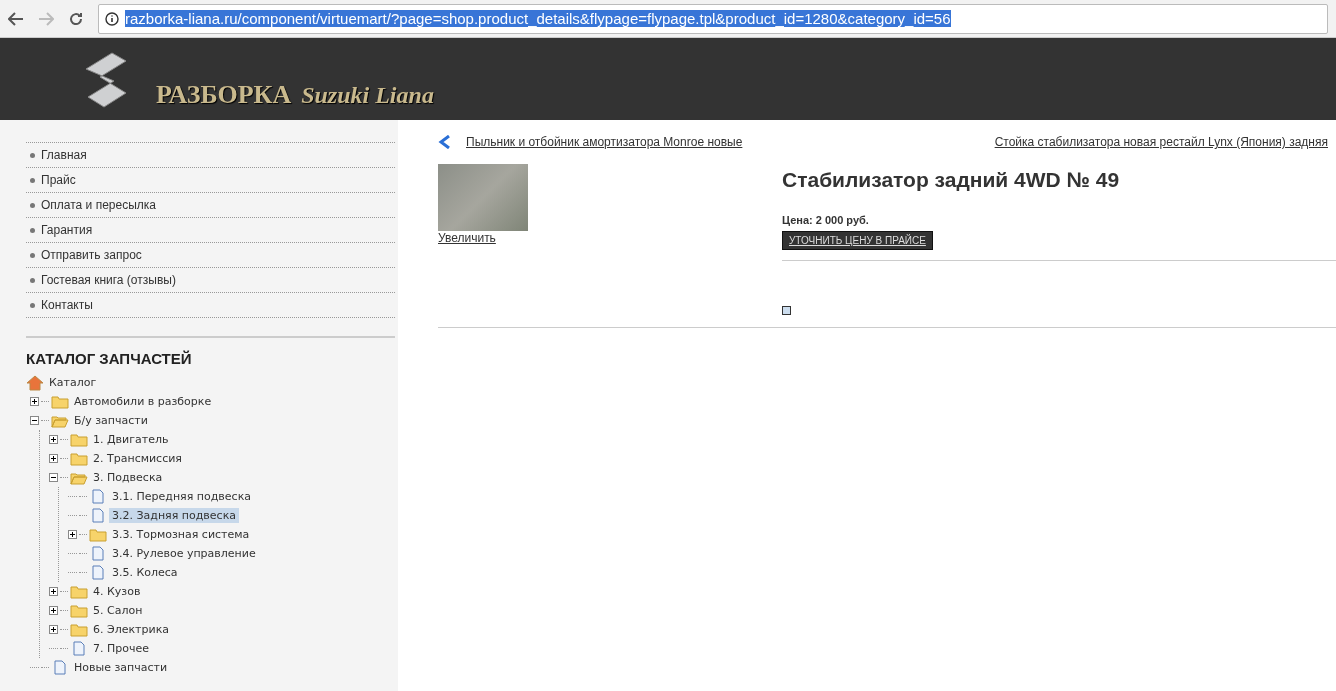  I want to click on next-product-link: Стойка стабилизатора новая рестайл Lynx (Япония) задняя, so click(1161, 142).